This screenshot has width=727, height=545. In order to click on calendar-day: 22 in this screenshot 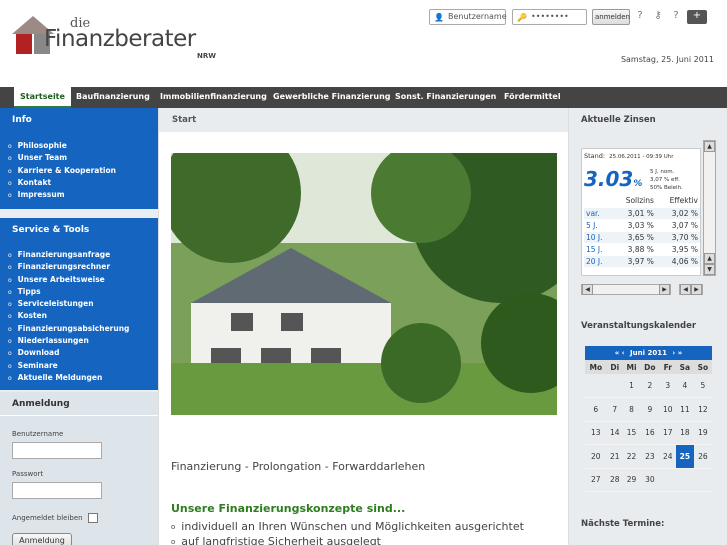, I will do `click(631, 456)`.